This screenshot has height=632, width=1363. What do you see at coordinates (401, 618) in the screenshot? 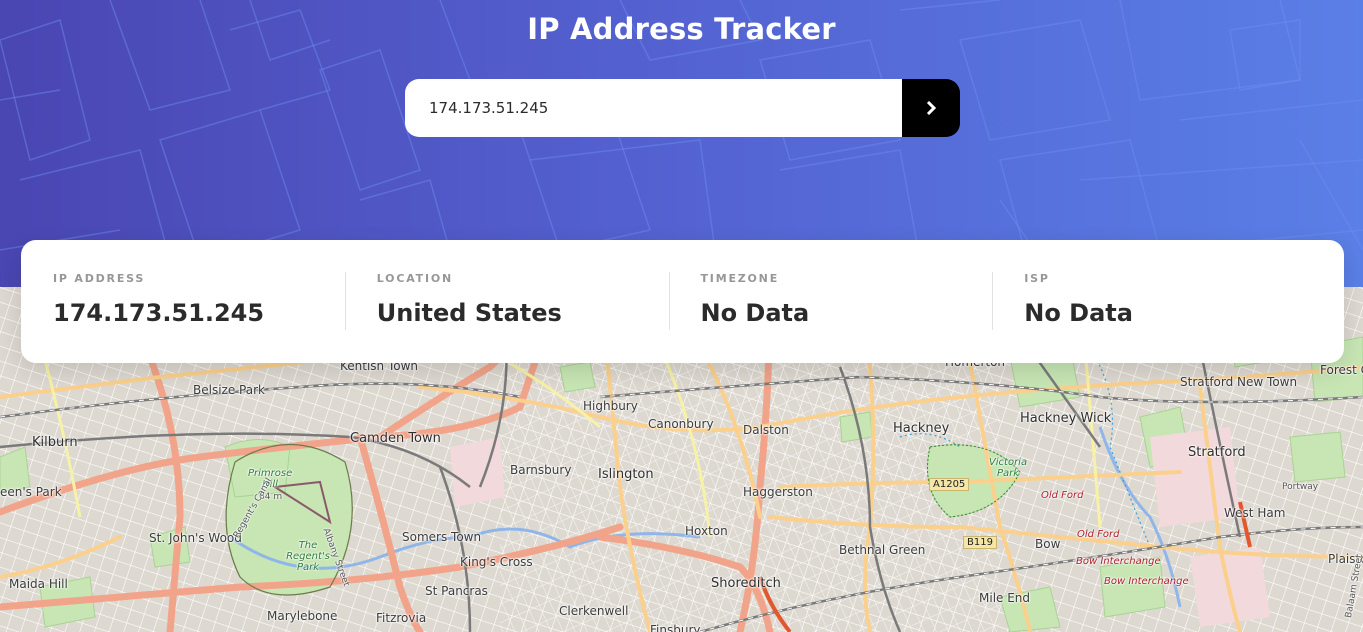
I see `map-label: Fitzrovia` at bounding box center [401, 618].